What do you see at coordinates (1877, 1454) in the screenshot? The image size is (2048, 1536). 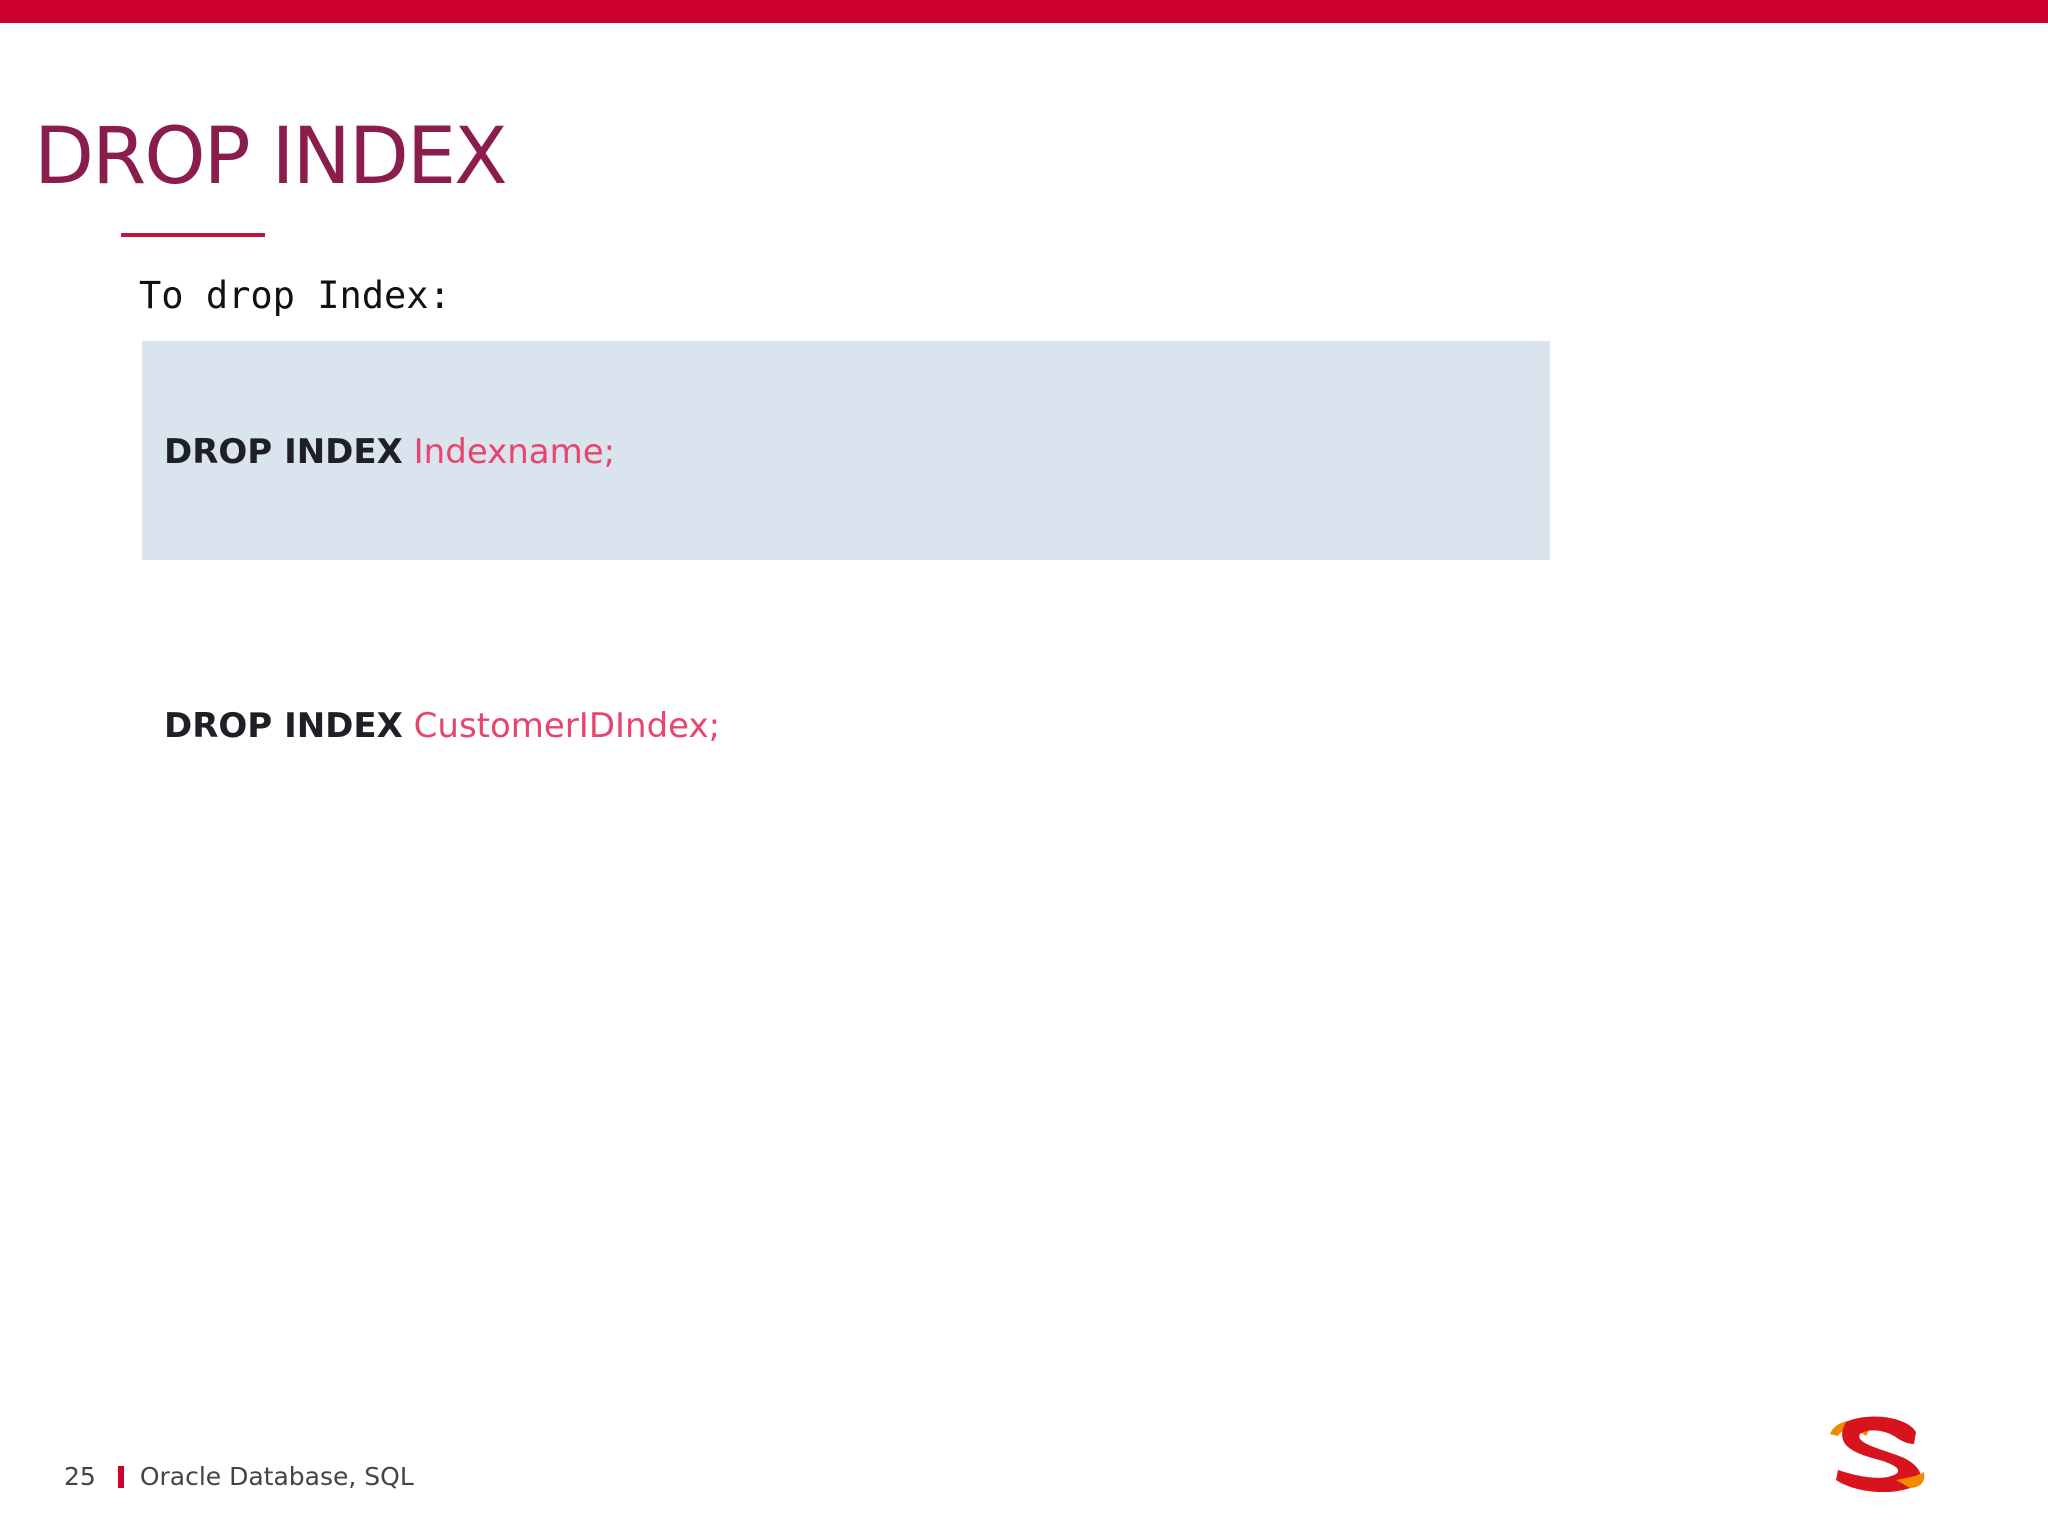 I see `brand-logo-icon` at bounding box center [1877, 1454].